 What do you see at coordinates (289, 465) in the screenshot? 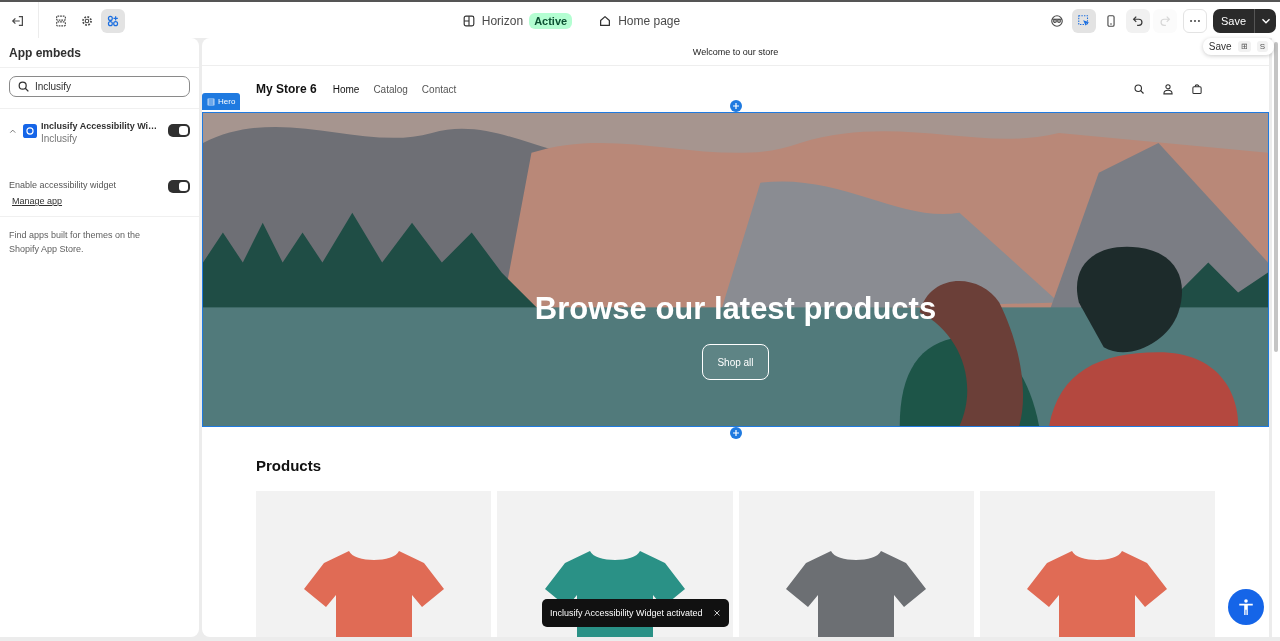
I see `section-title: Products` at bounding box center [289, 465].